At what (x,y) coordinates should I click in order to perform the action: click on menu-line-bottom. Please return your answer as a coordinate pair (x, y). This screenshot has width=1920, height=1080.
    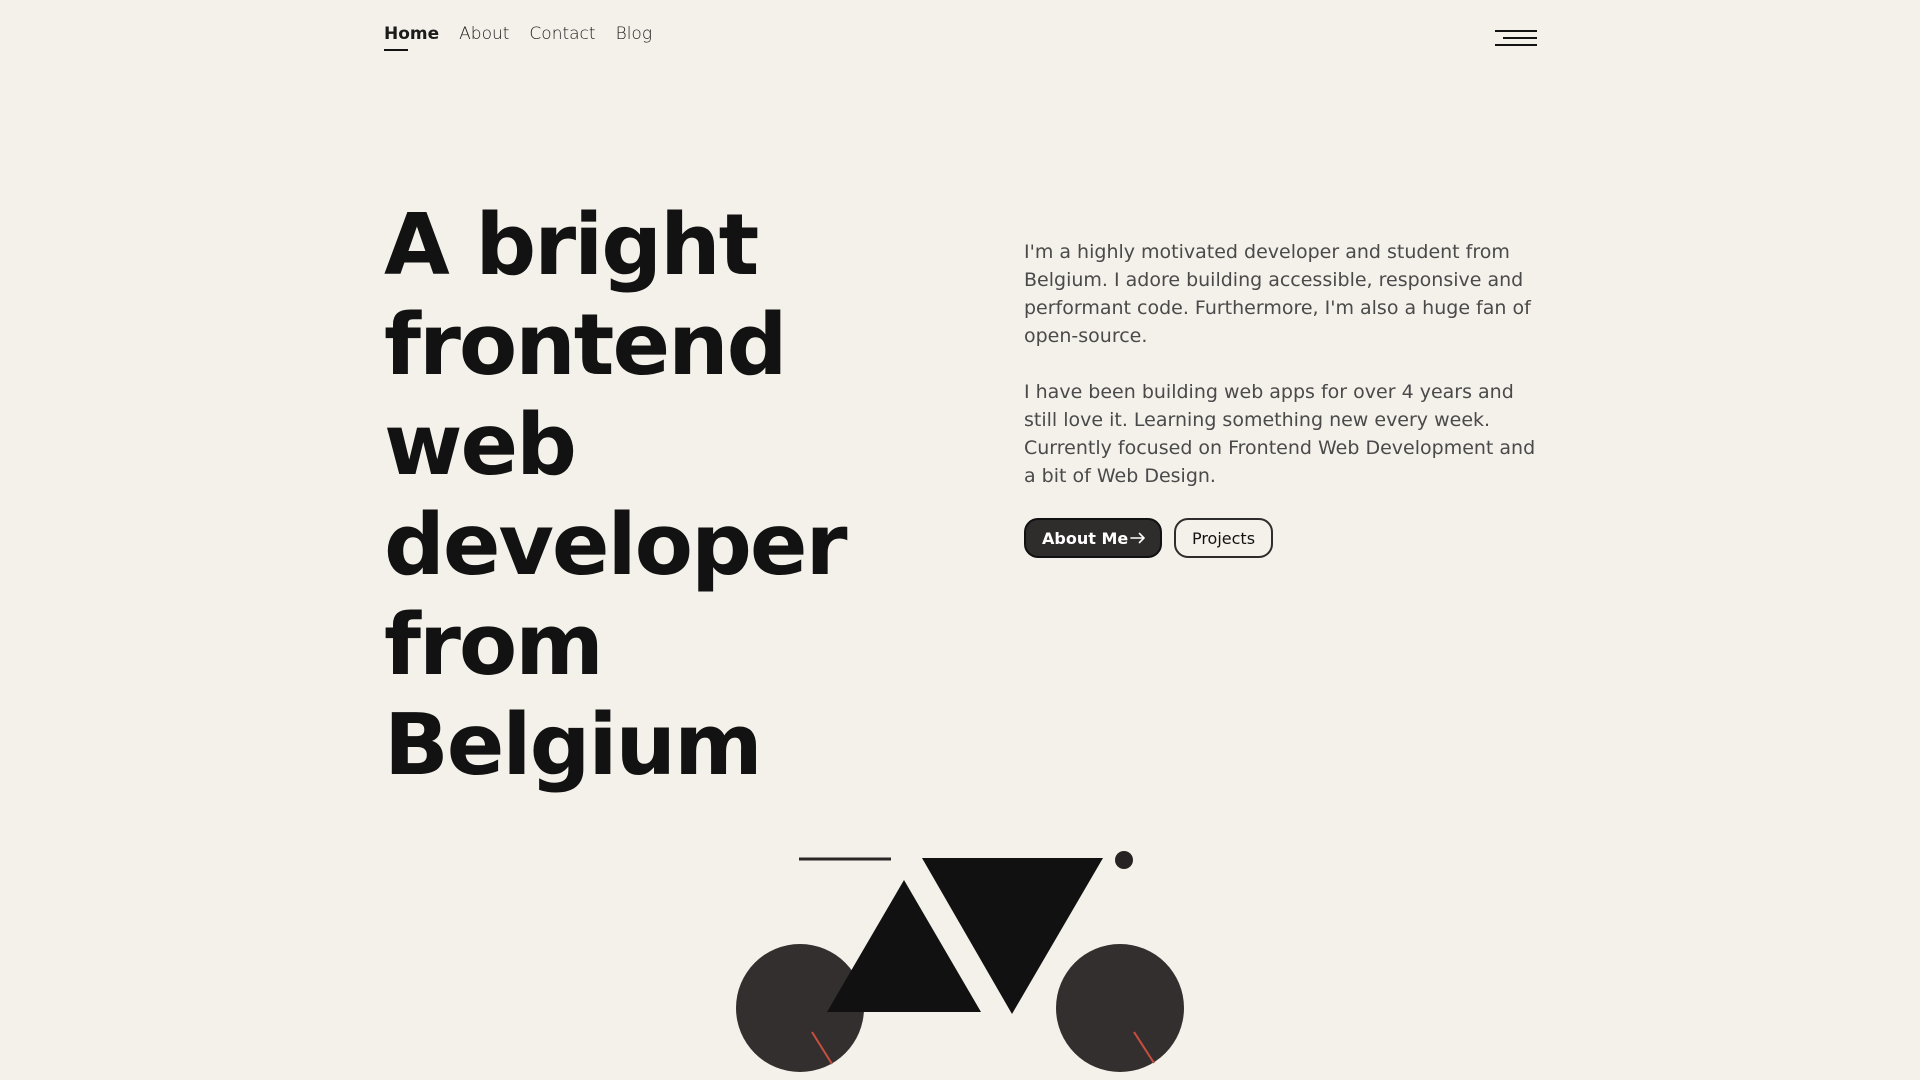
    Looking at the image, I should click on (1516, 45).